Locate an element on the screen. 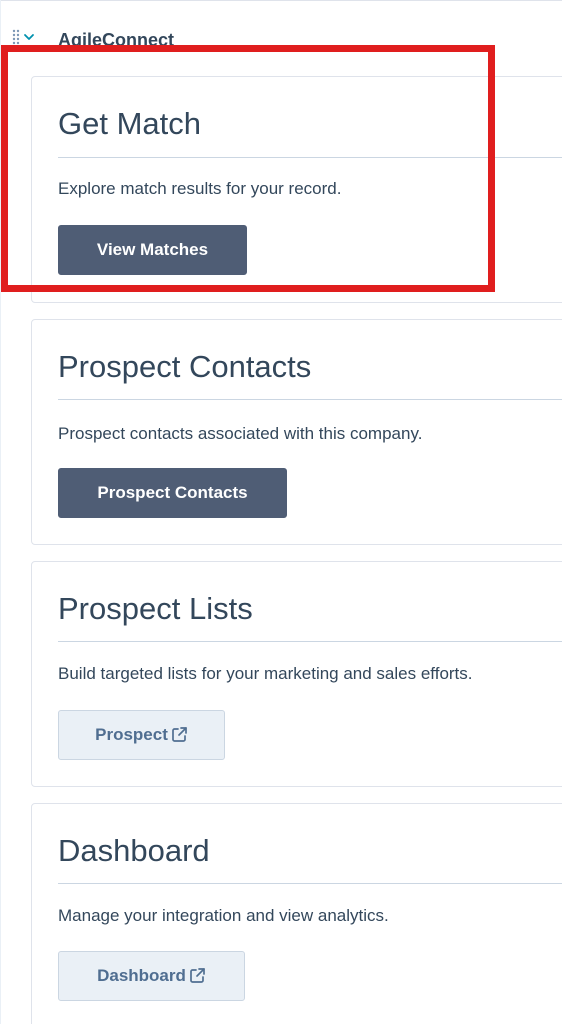  left-divider is located at coordinates (0, 512).